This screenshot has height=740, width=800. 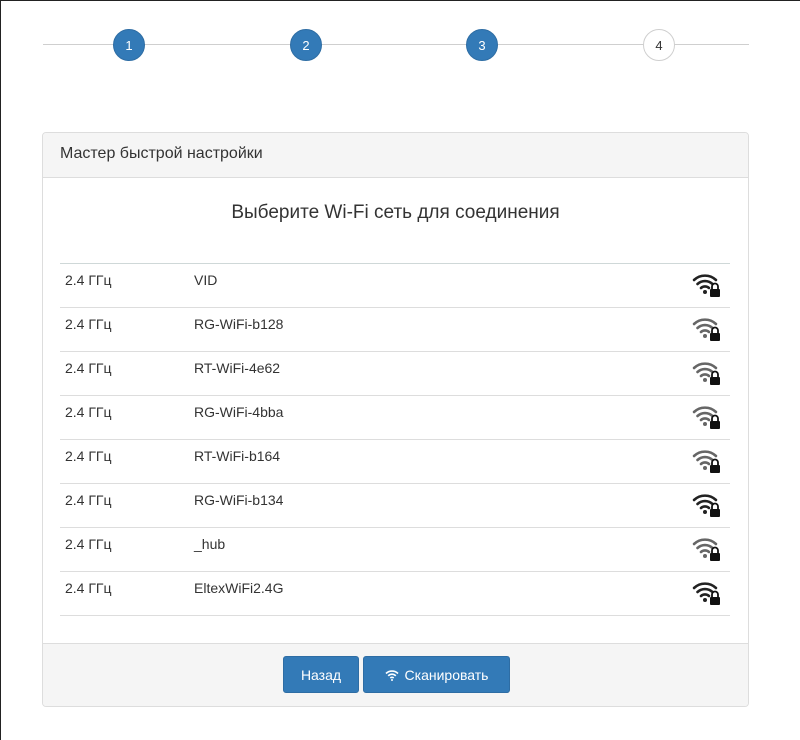 I want to click on network-row: 2.4 ГГц EltexWiFi2.4G, so click(x=395, y=593).